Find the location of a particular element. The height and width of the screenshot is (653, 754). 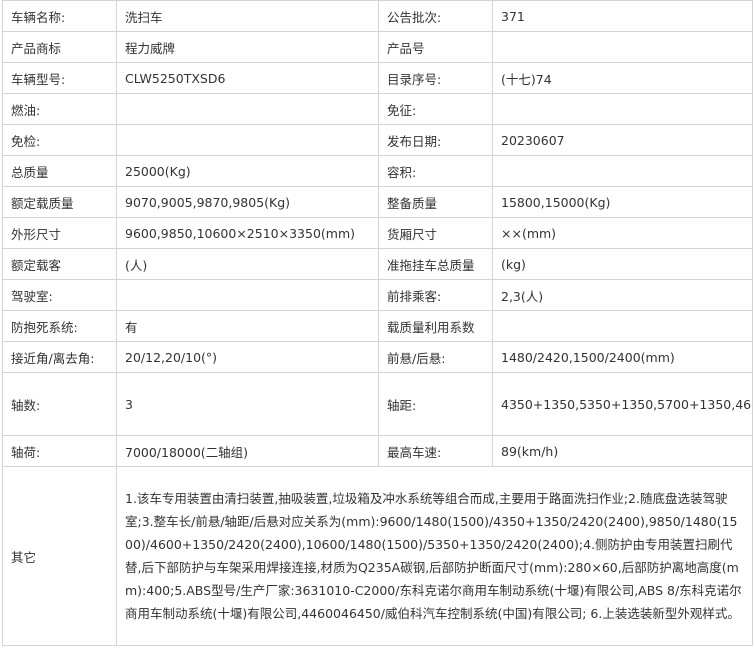

value-axle-load: 7000/18000(二轴组) is located at coordinates (247, 451).